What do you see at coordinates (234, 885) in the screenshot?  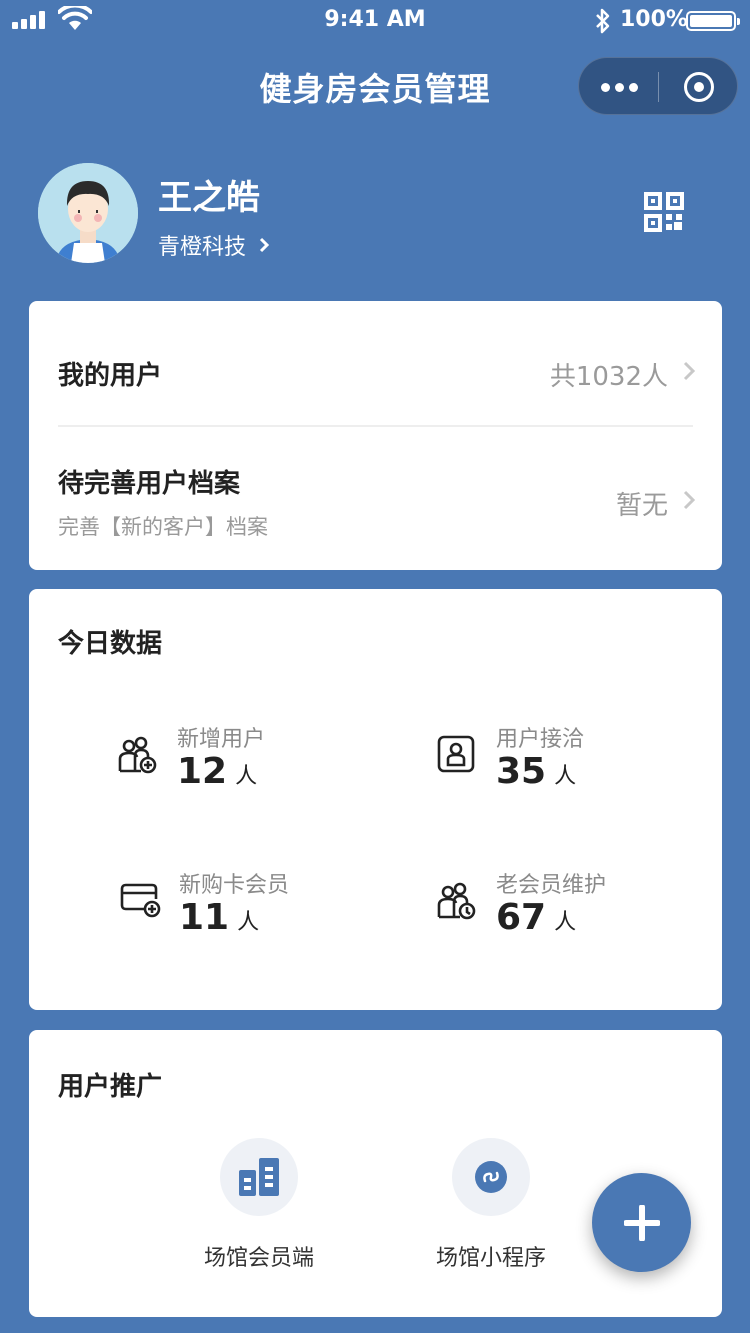 I see `stat-label: 新购卡会员` at bounding box center [234, 885].